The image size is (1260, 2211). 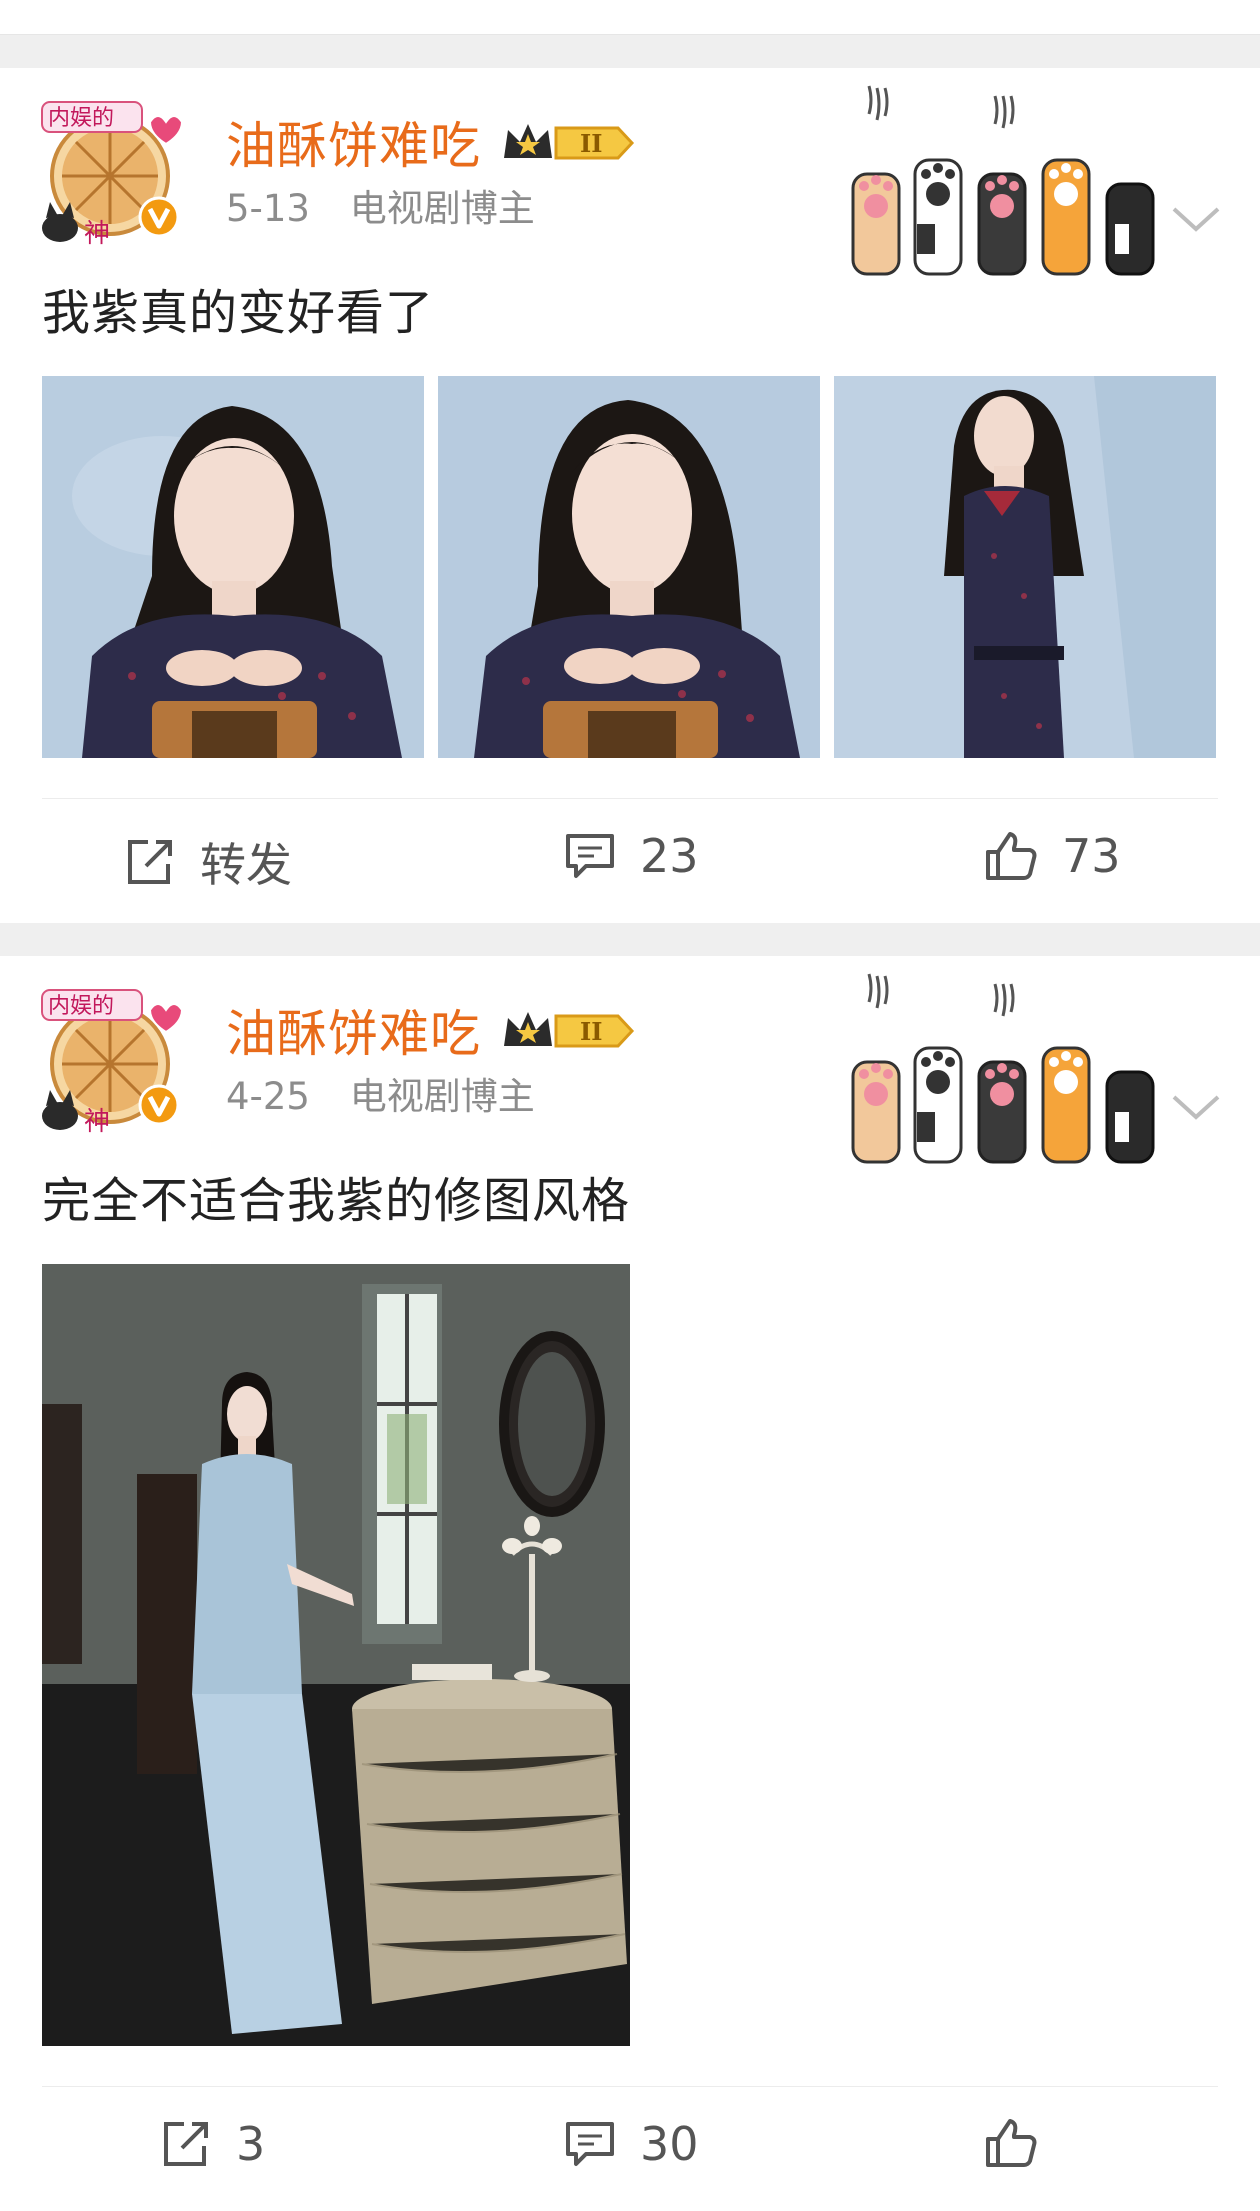 What do you see at coordinates (651, 308) in the screenshot?
I see `post-text: 我紫真的变好看了` at bounding box center [651, 308].